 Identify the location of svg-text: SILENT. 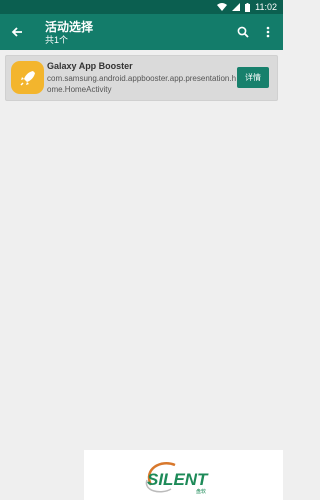
(178, 479).